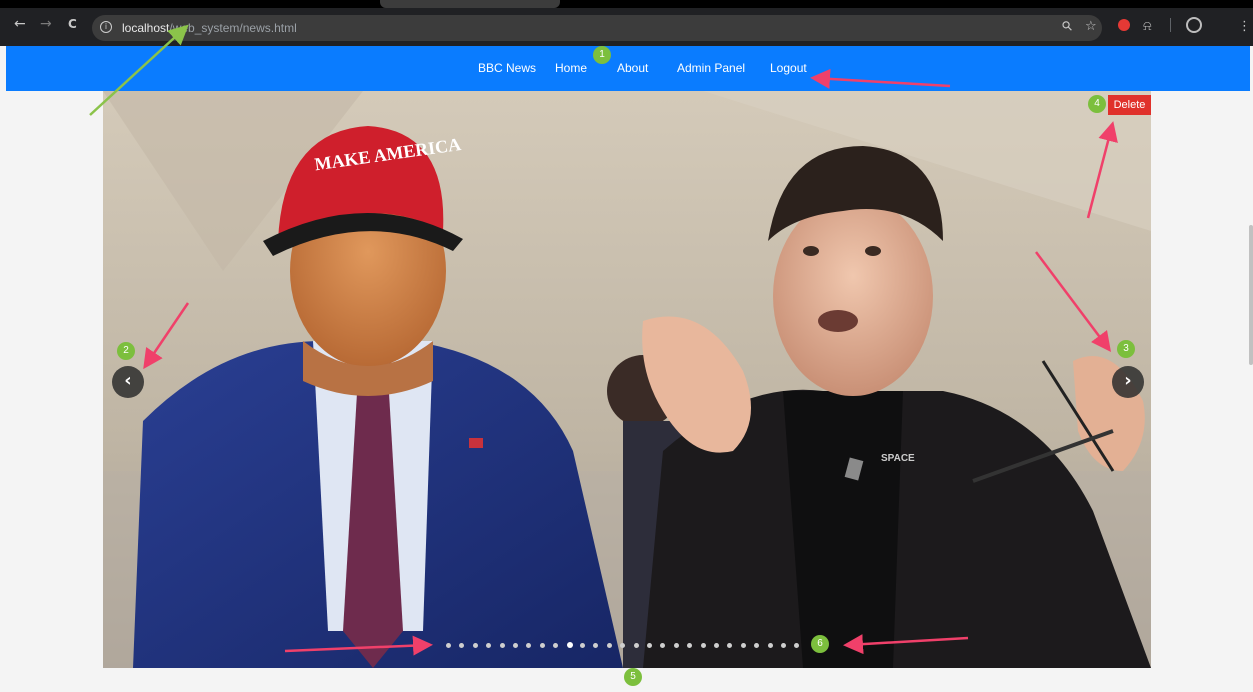 The image size is (1253, 692). What do you see at coordinates (1251, 391) in the screenshot?
I see `page-scrollbar` at bounding box center [1251, 391].